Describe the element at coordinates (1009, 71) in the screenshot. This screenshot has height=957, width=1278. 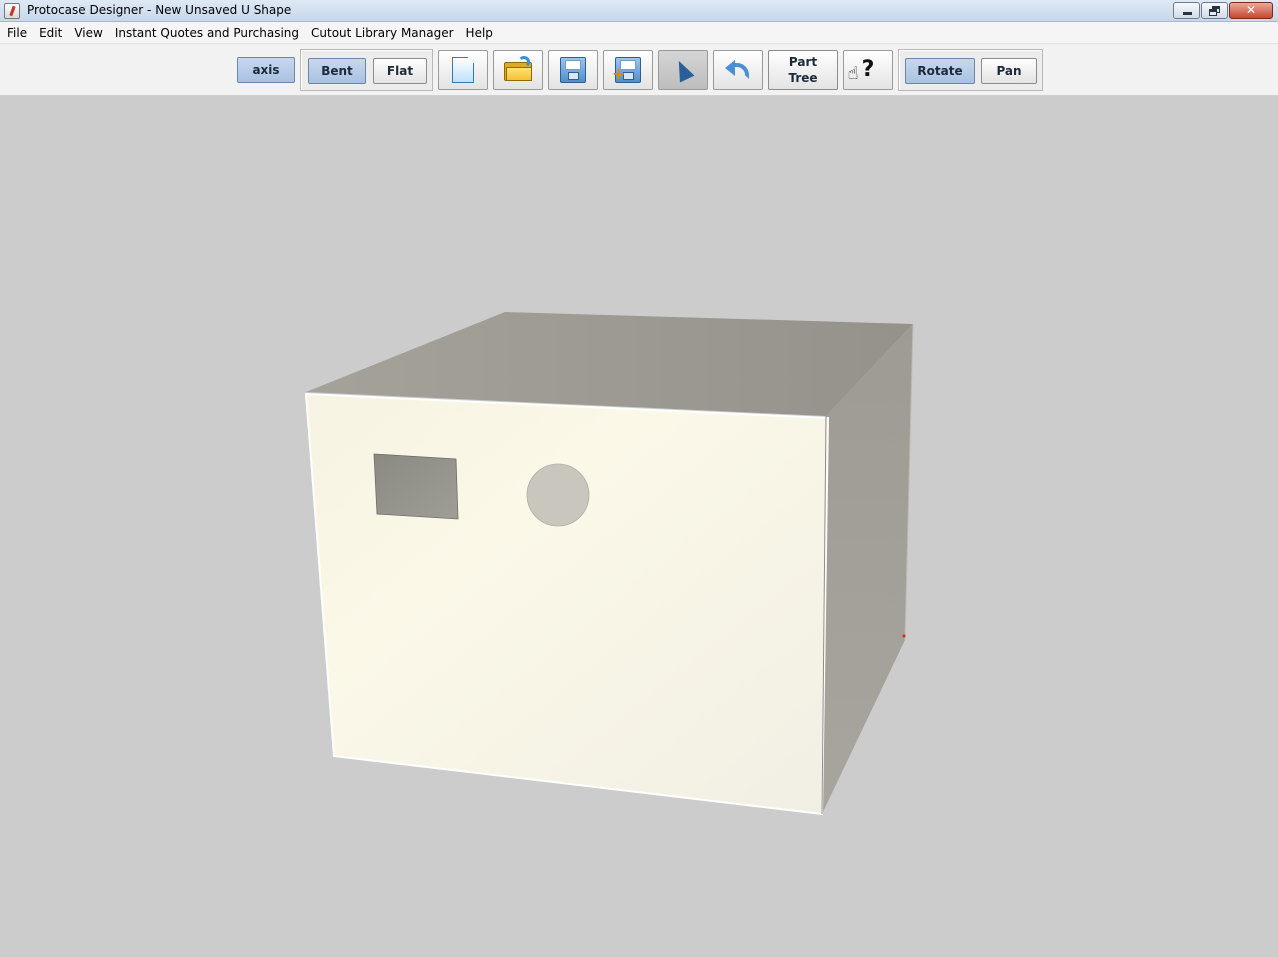
I see `pan-button: Pan` at that location.